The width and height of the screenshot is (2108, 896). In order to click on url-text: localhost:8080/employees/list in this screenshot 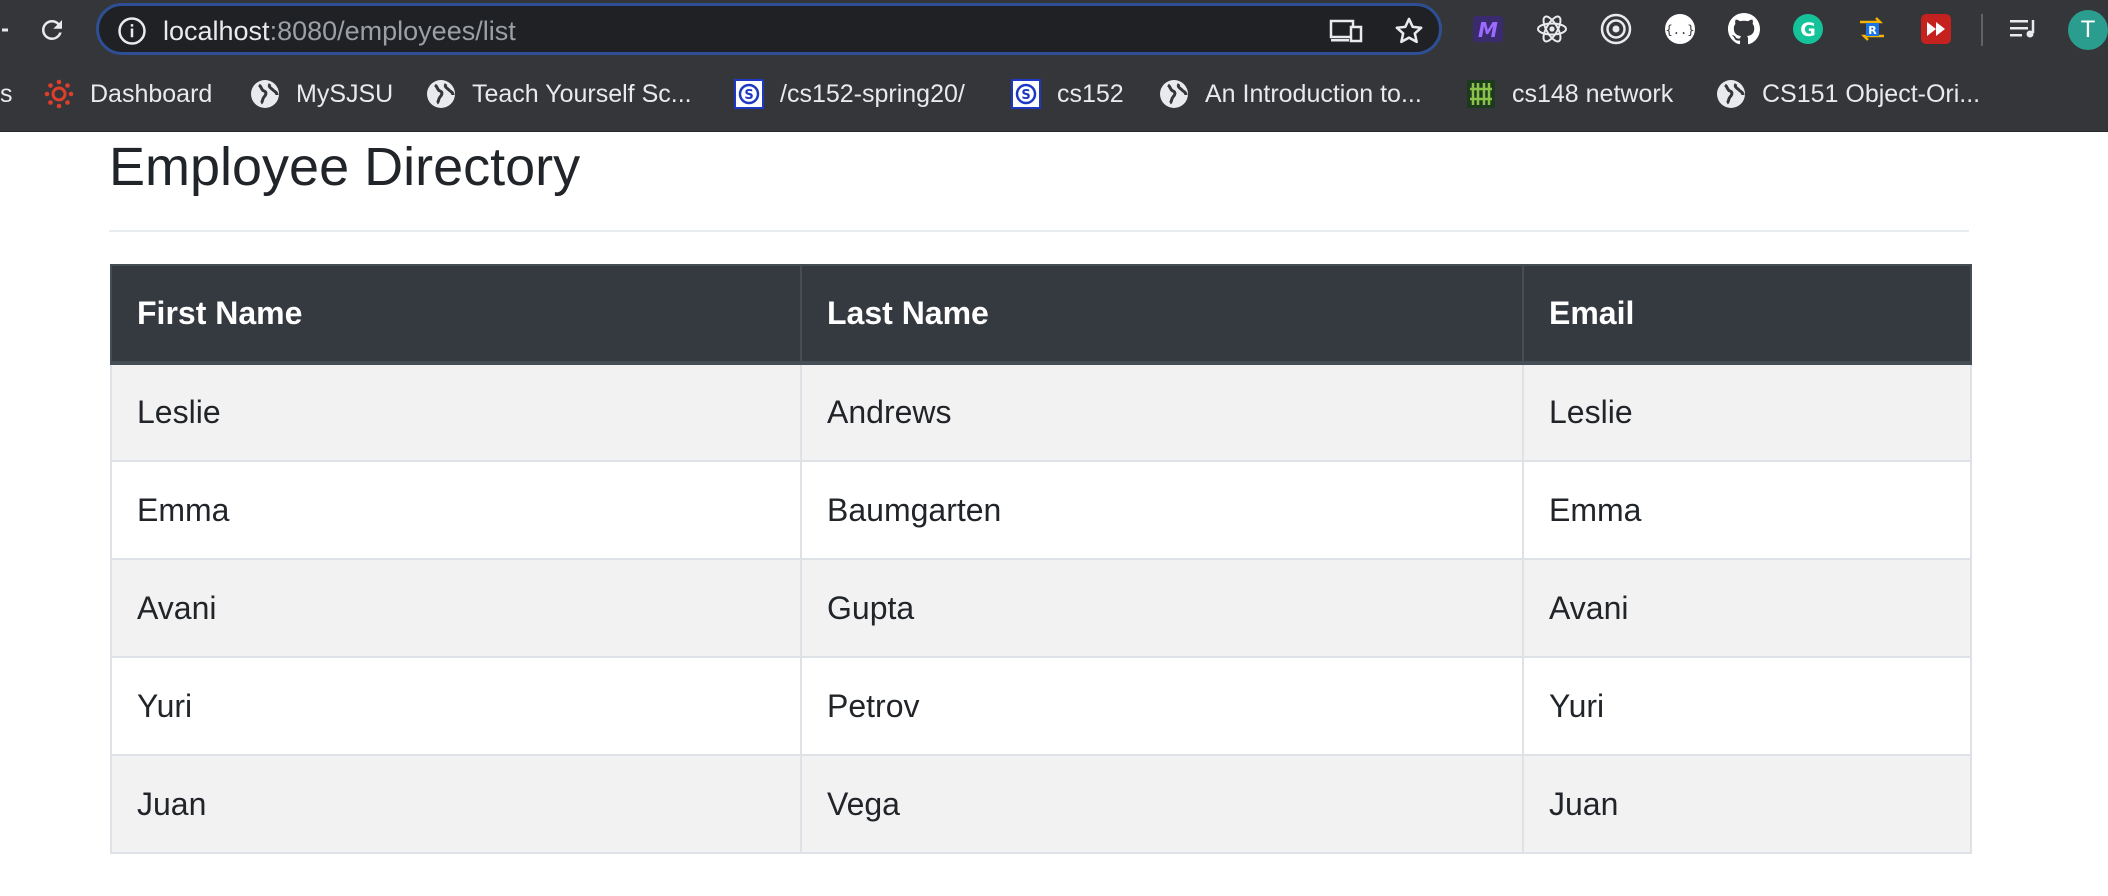, I will do `click(339, 31)`.